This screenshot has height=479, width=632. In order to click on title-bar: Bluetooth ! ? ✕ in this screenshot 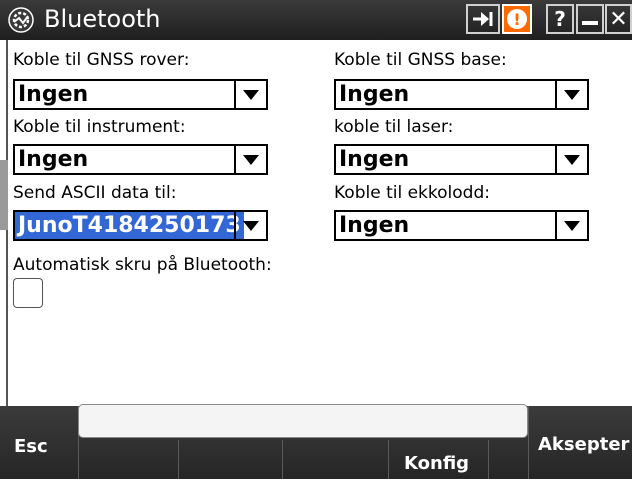, I will do `click(316, 20)`.